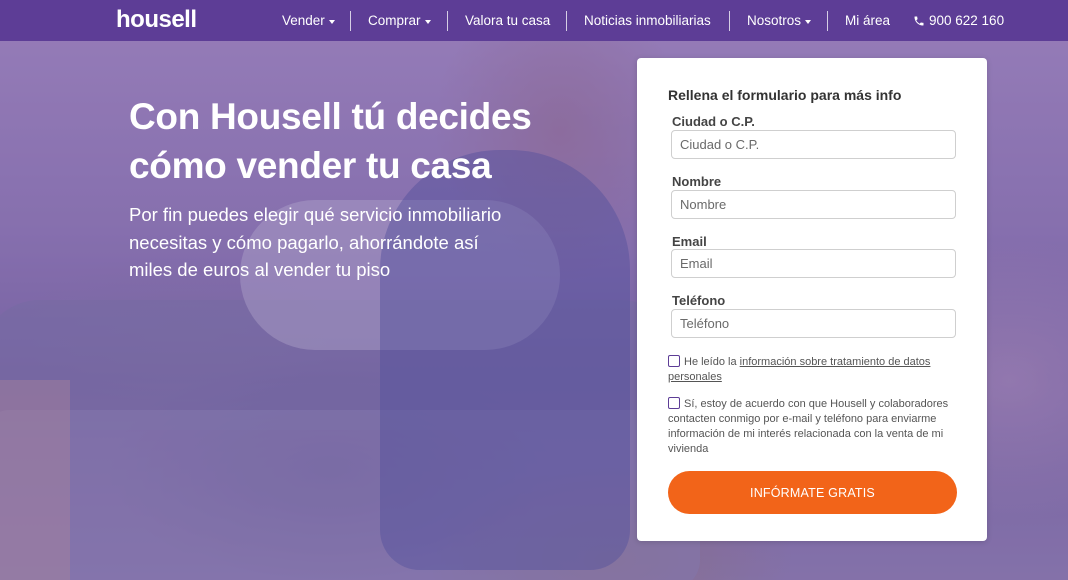 Image resolution: width=1068 pixels, height=580 pixels. Describe the element at coordinates (813, 263) in the screenshot. I see `email-input` at that location.